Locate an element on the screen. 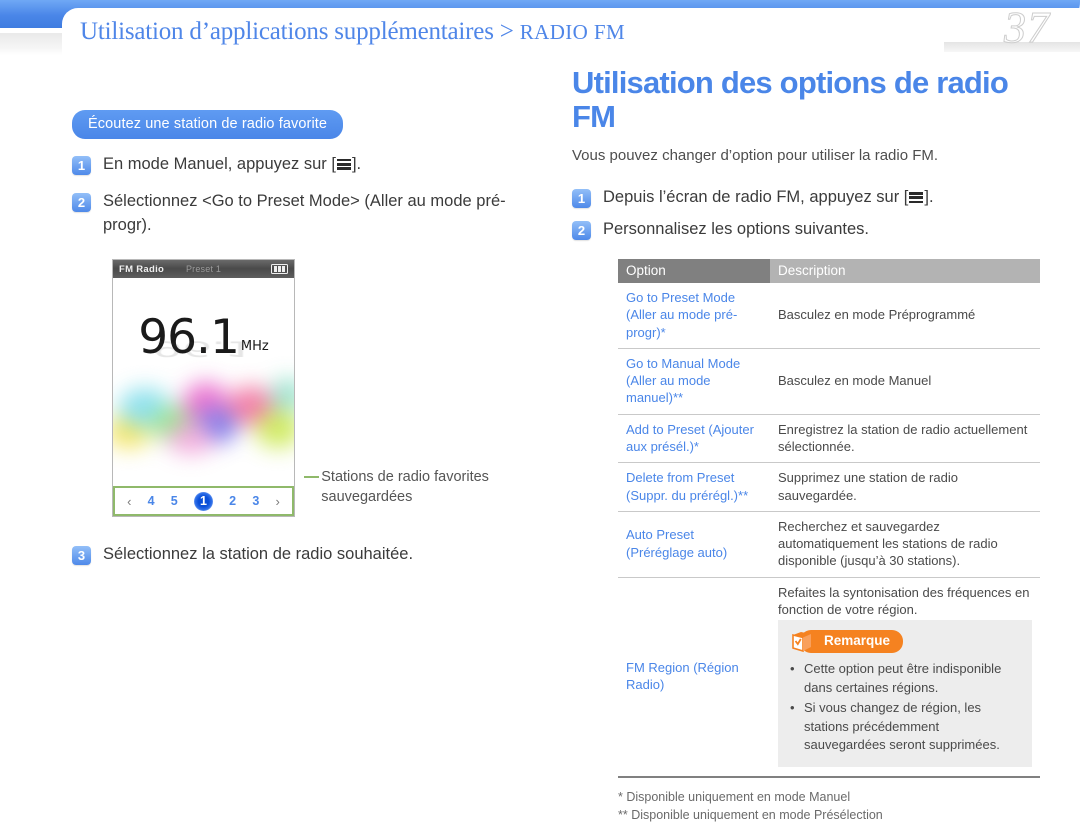 The image size is (1080, 825). device-screen: 96.1 MHz 96.1 is located at coordinates (203, 383).